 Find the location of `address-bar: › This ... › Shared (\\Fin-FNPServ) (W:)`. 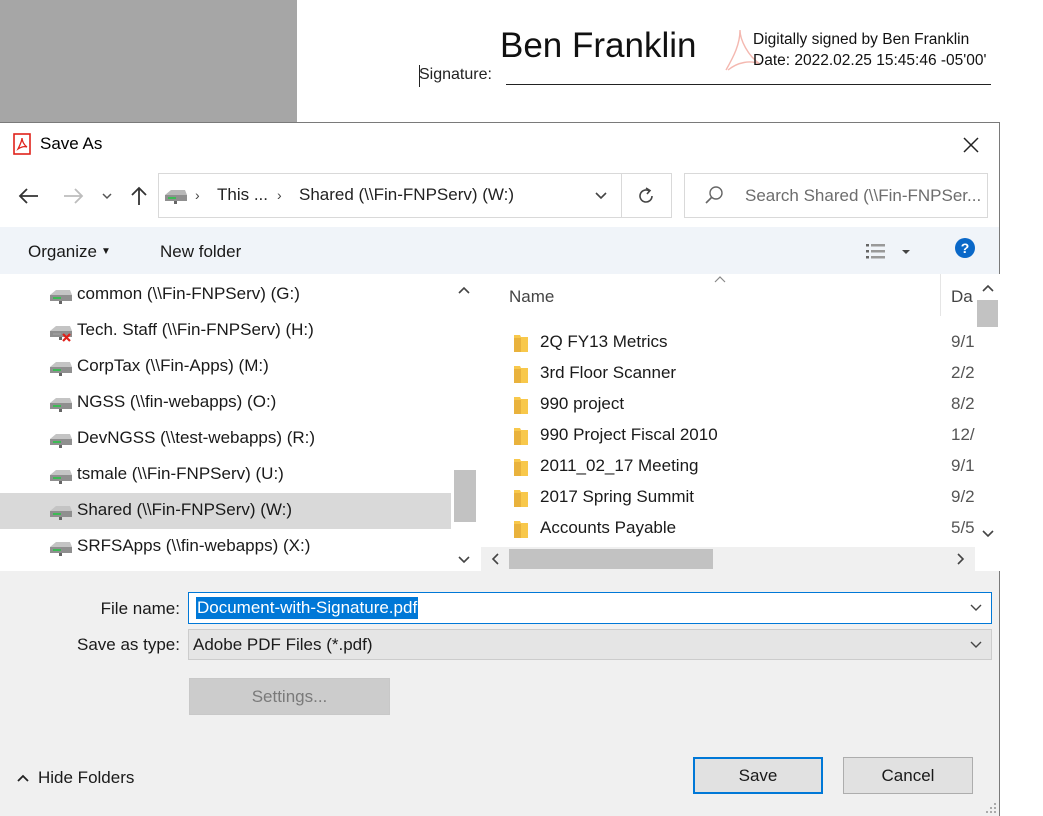

address-bar: › This ... › Shared (\\Fin-FNPServ) (W:) is located at coordinates (390, 195).